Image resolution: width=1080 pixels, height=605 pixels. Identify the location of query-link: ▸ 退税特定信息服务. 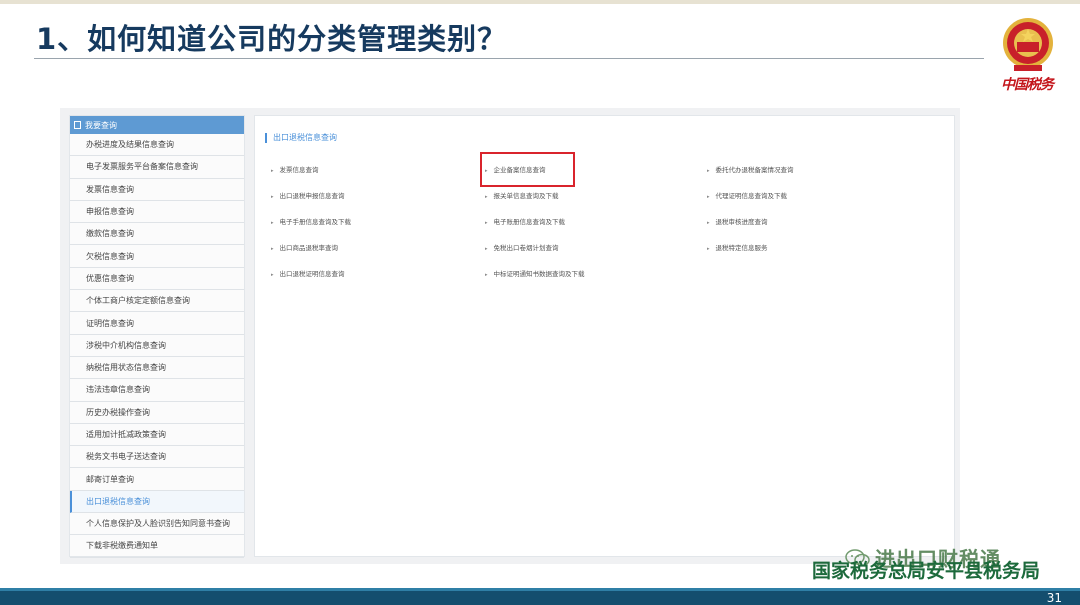
(737, 247).